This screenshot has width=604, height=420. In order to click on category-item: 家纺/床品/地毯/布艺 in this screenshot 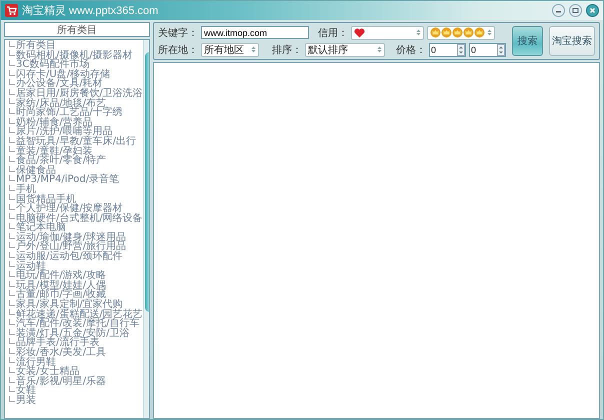, I will do `click(61, 103)`.